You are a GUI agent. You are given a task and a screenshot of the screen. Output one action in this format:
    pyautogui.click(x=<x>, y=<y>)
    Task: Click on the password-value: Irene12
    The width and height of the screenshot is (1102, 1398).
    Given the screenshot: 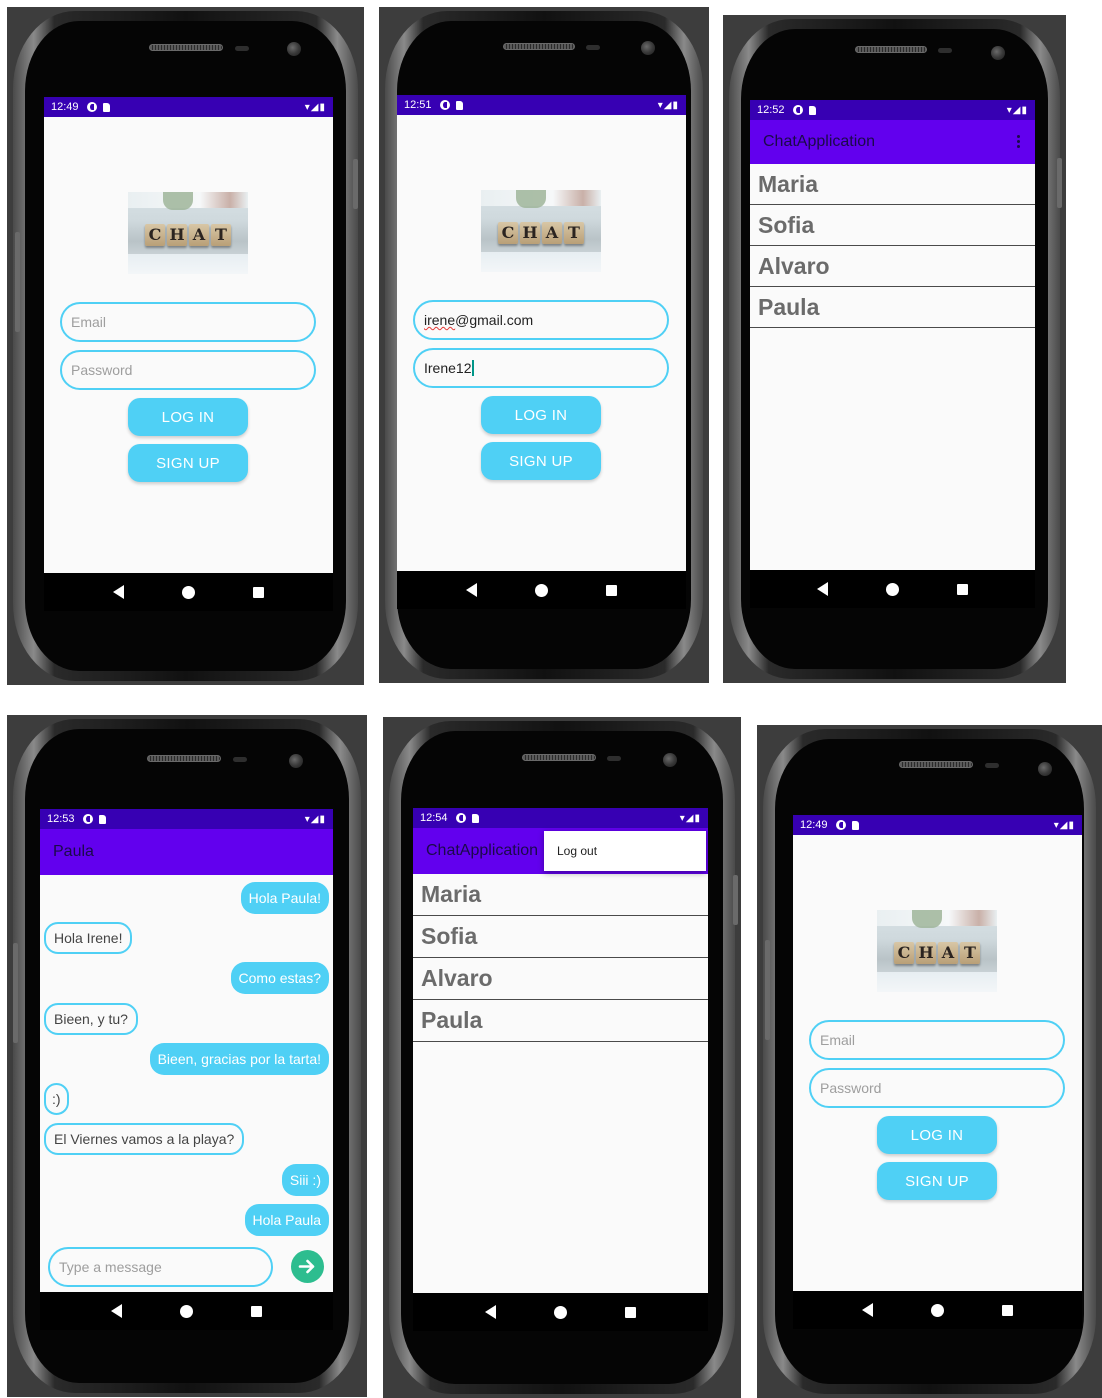 What is the action you would take?
    pyautogui.click(x=448, y=368)
    